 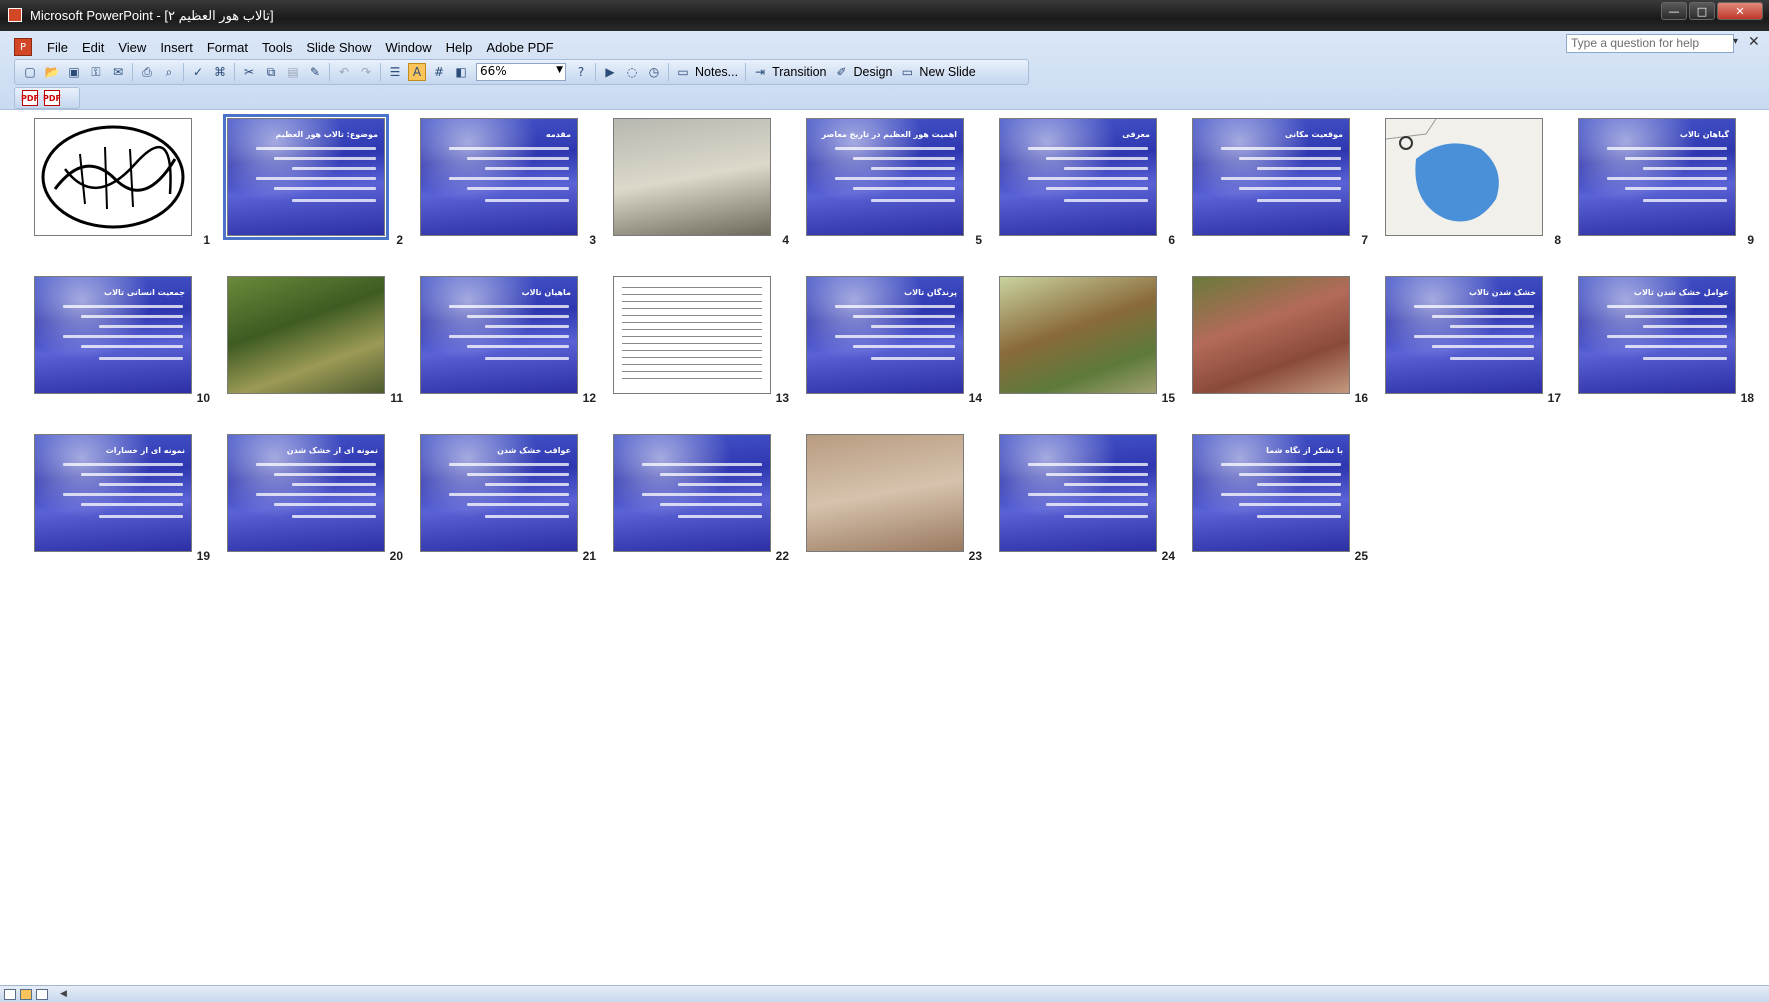 What do you see at coordinates (57, 47) in the screenshot?
I see `menu-file: File` at bounding box center [57, 47].